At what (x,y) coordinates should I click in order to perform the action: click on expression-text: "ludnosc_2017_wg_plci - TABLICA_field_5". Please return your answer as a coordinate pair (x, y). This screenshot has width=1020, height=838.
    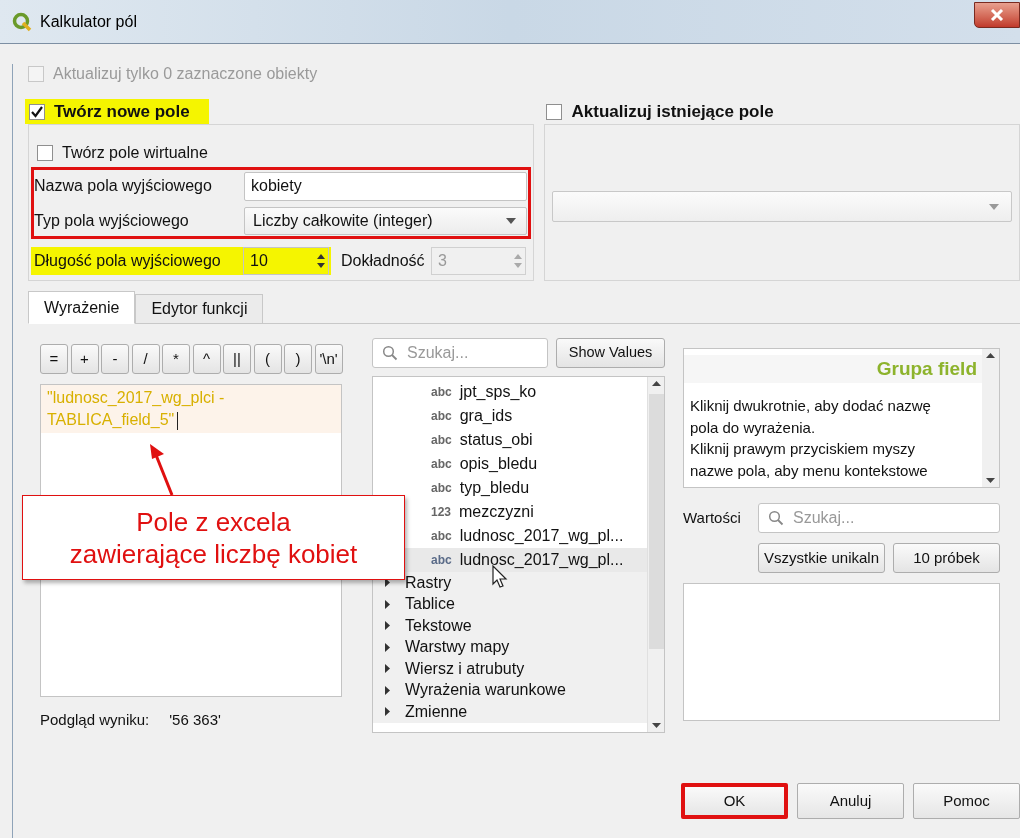
    Looking at the image, I should click on (136, 409).